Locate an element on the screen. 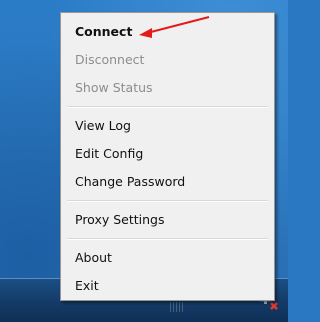 The image size is (320, 322). menu-item-about: About is located at coordinates (93, 258).